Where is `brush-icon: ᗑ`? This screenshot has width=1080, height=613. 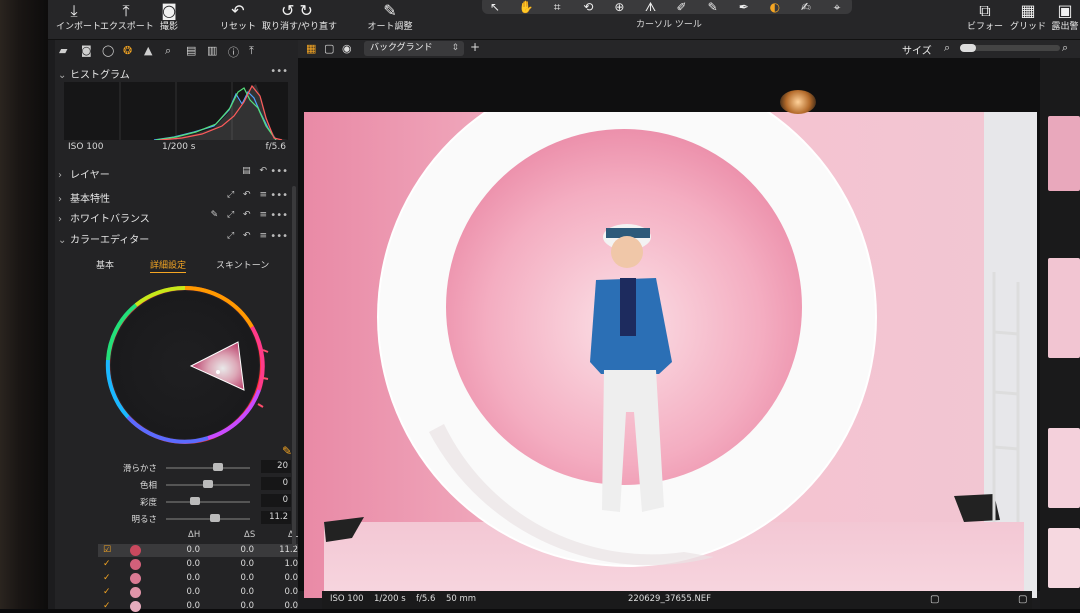 brush-icon: ᗑ is located at coordinates (650, 8).